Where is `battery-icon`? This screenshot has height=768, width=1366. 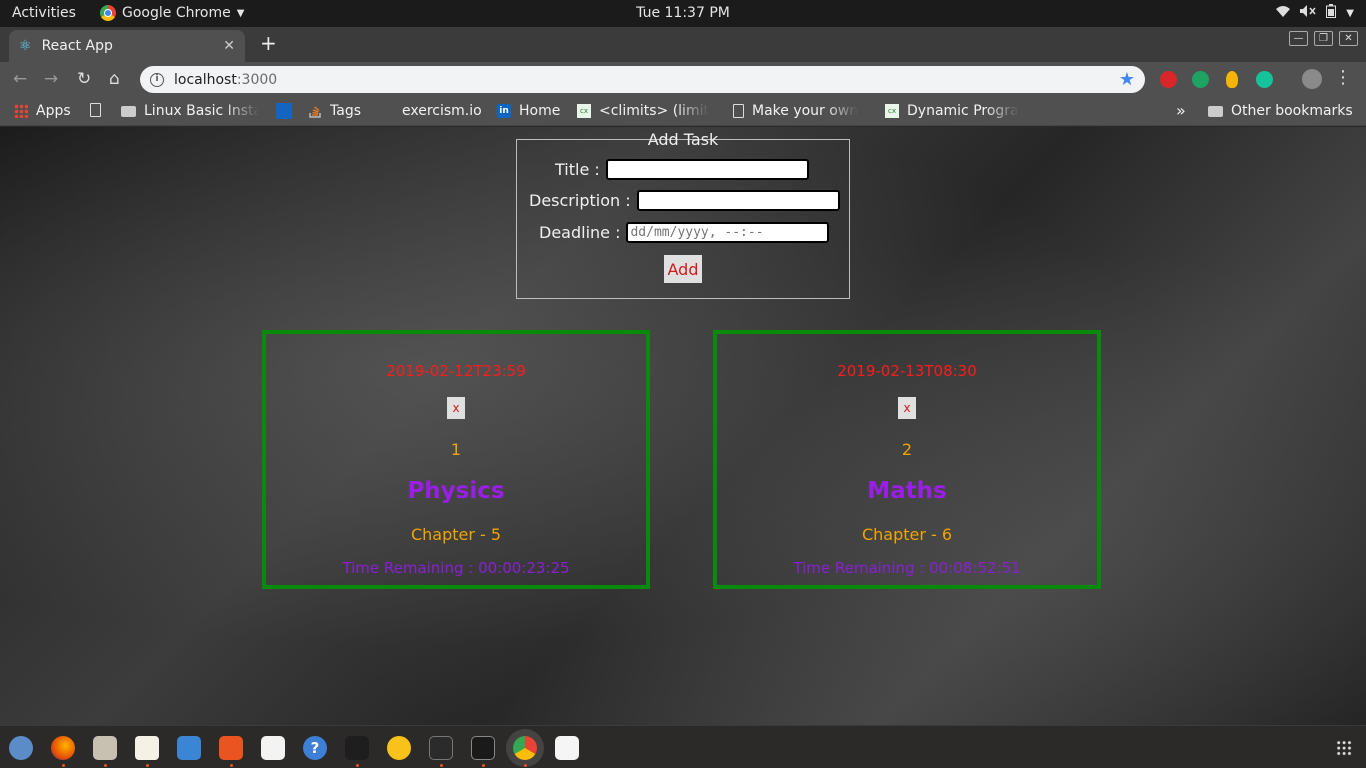 battery-icon is located at coordinates (1331, 13).